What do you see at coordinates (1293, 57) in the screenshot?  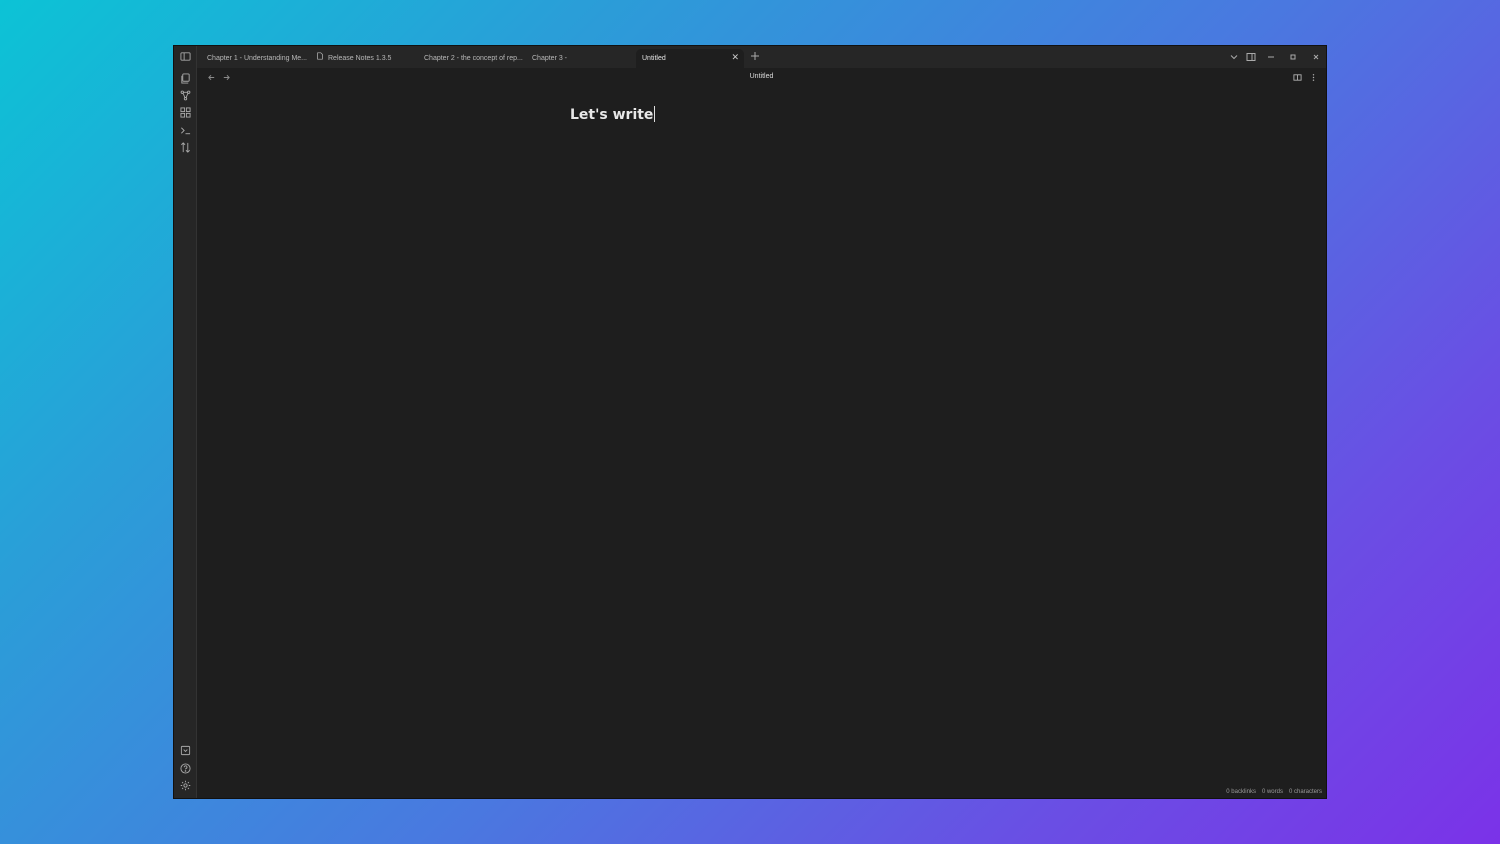 I see `maximize-icon` at bounding box center [1293, 57].